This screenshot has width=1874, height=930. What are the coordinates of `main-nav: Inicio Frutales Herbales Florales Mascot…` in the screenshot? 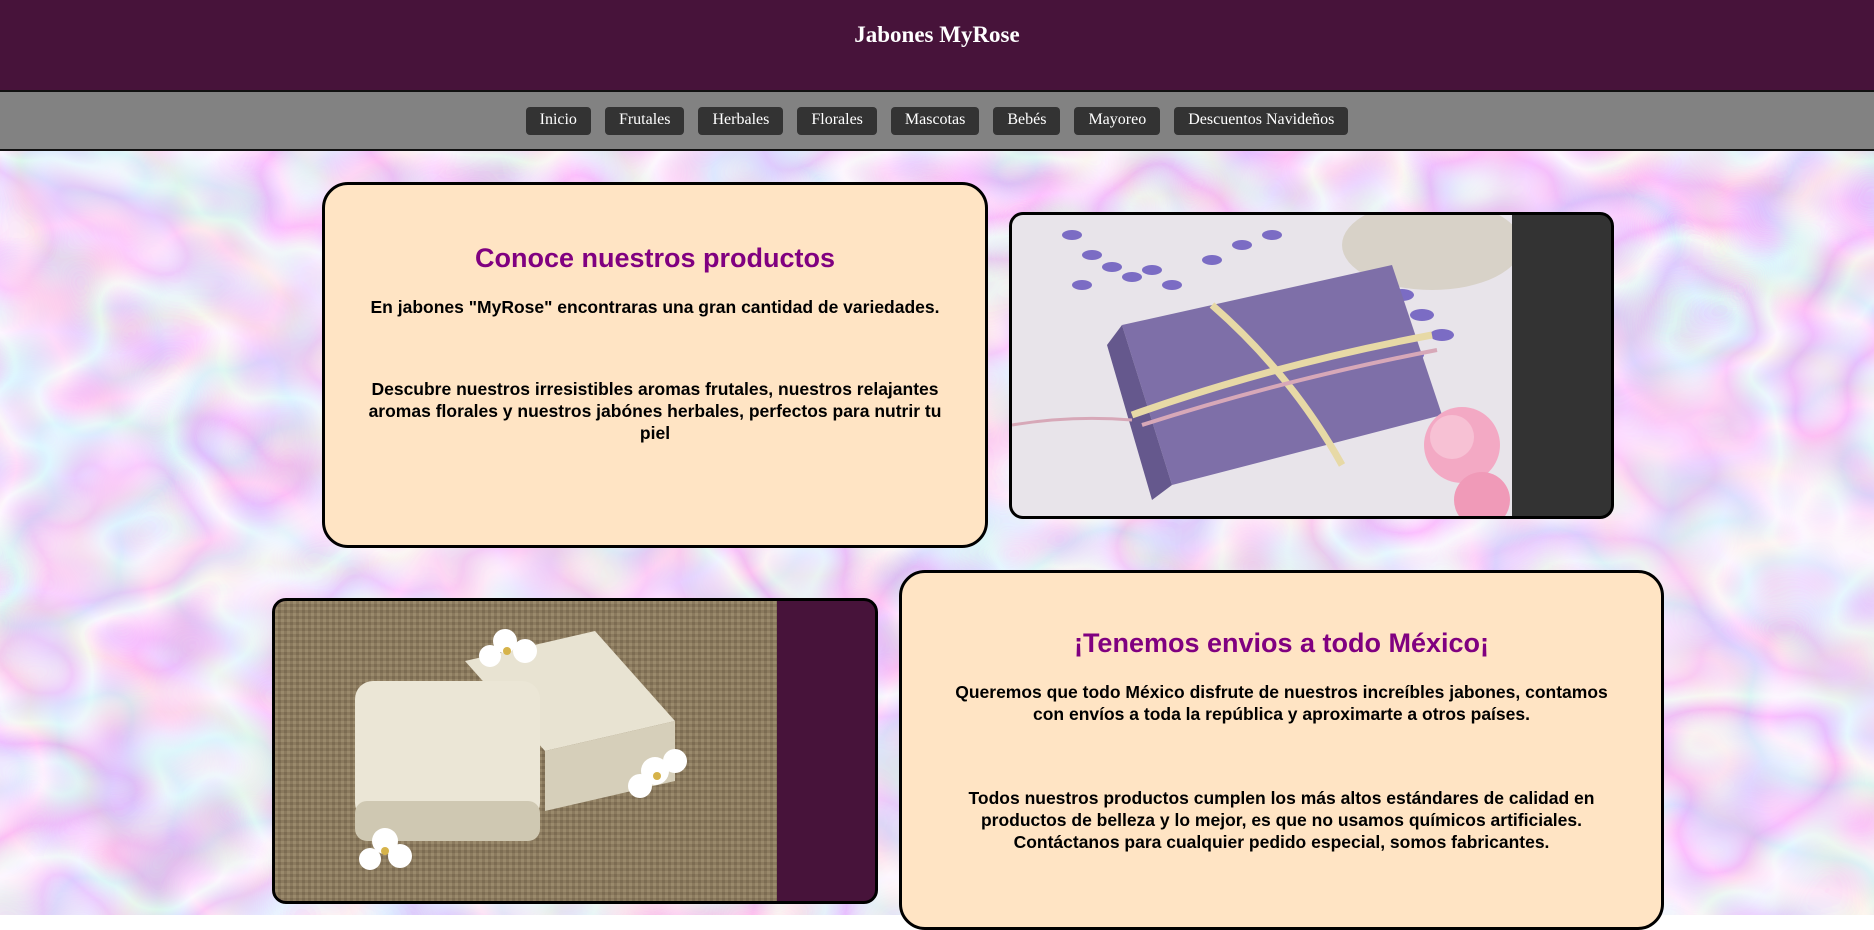 It's located at (937, 121).